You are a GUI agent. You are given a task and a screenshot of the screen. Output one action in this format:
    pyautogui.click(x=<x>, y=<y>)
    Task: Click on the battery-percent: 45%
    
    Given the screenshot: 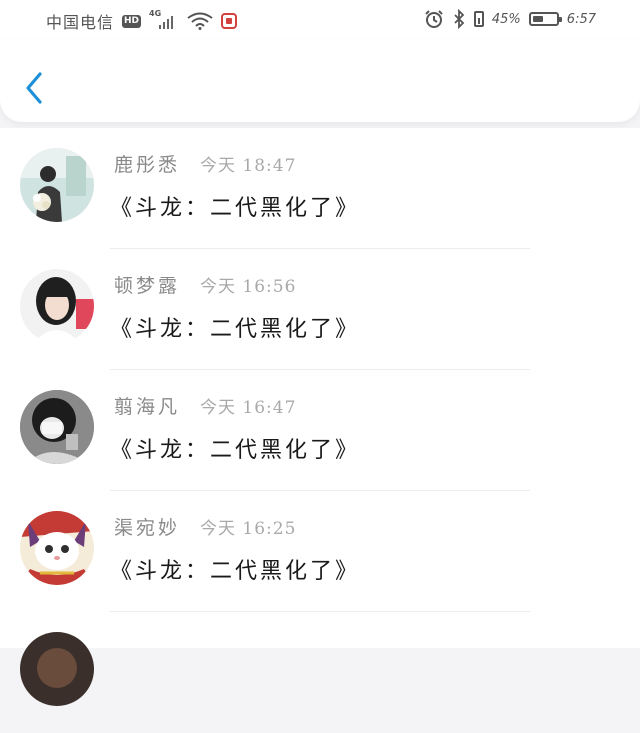 What is the action you would take?
    pyautogui.click(x=506, y=19)
    